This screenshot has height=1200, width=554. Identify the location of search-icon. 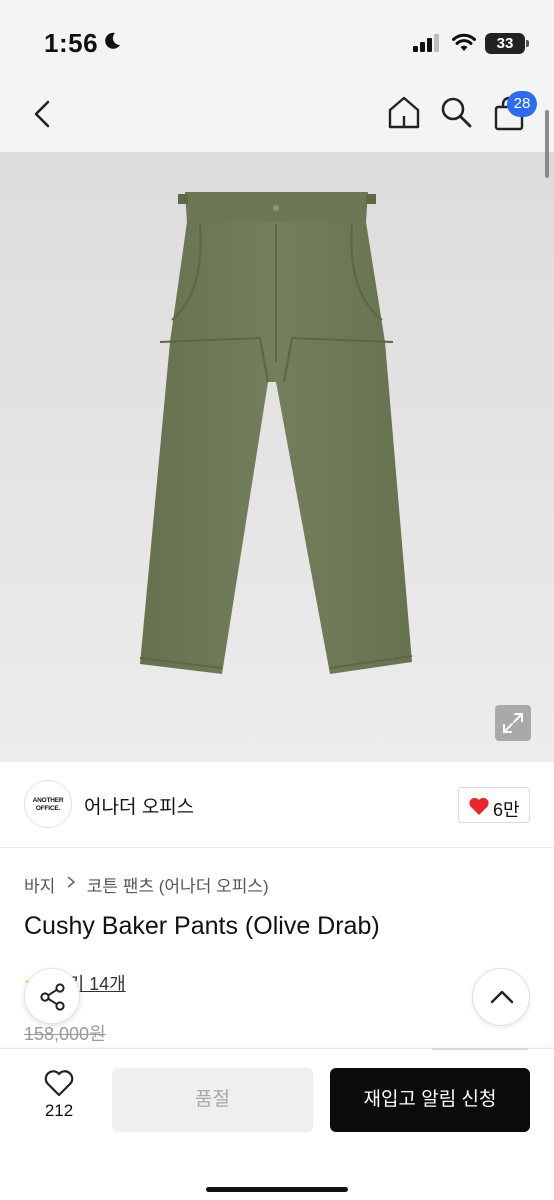
(456, 112).